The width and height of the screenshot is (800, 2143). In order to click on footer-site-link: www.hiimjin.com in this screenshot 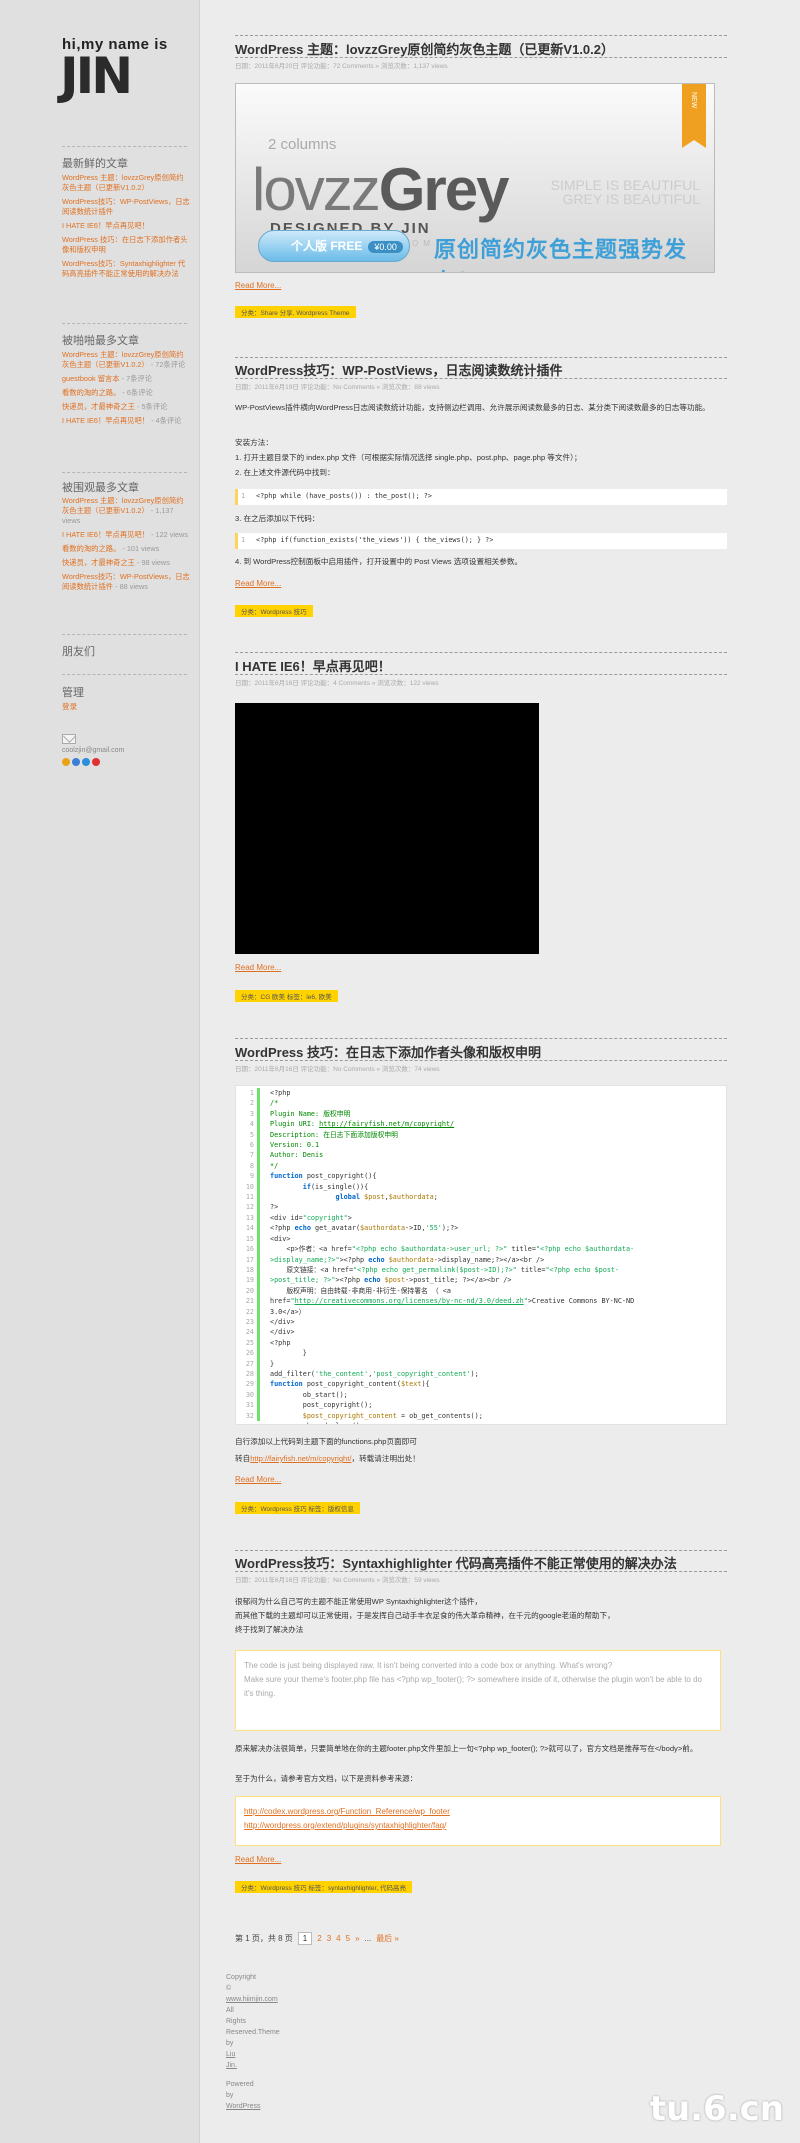, I will do `click(252, 1999)`.